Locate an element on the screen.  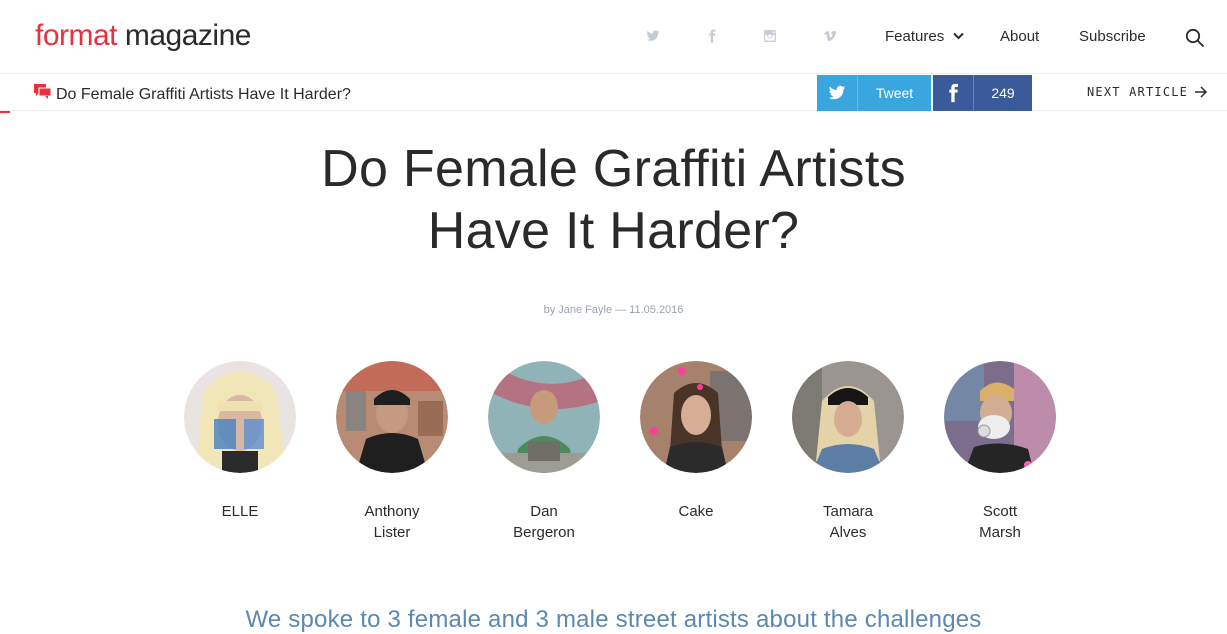
next-article-link: NEXT ARTICLE is located at coordinates (1147, 92).